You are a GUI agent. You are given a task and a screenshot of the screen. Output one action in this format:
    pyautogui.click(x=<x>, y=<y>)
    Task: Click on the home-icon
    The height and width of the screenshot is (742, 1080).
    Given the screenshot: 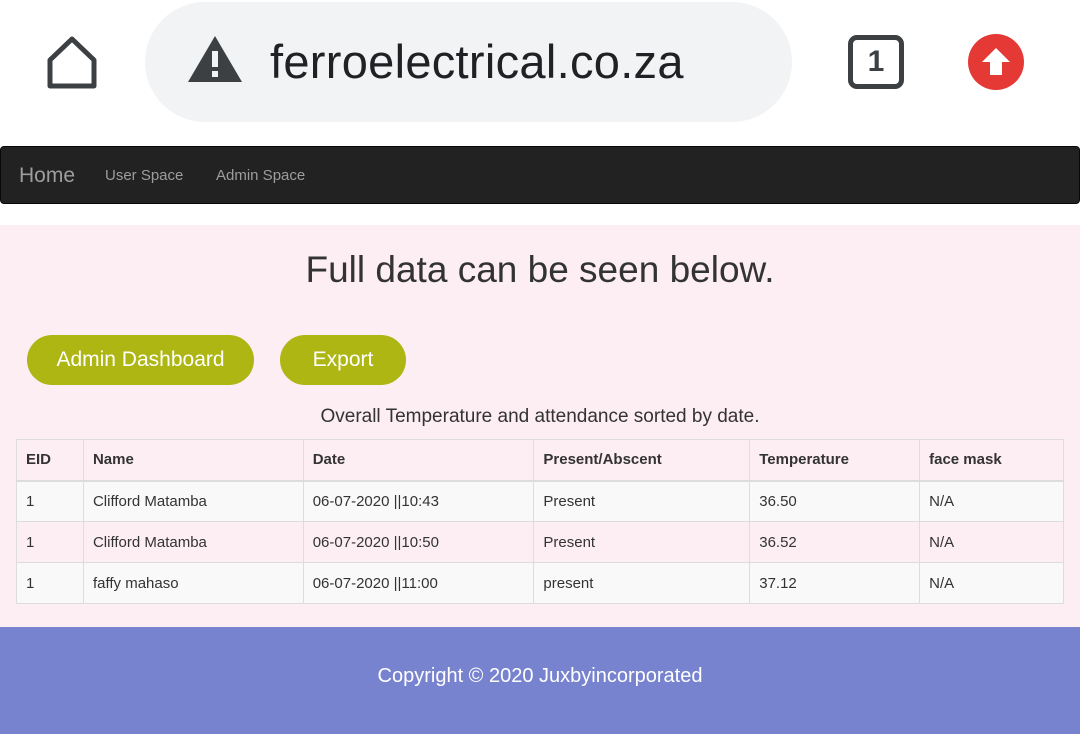 What is the action you would take?
    pyautogui.click(x=72, y=62)
    